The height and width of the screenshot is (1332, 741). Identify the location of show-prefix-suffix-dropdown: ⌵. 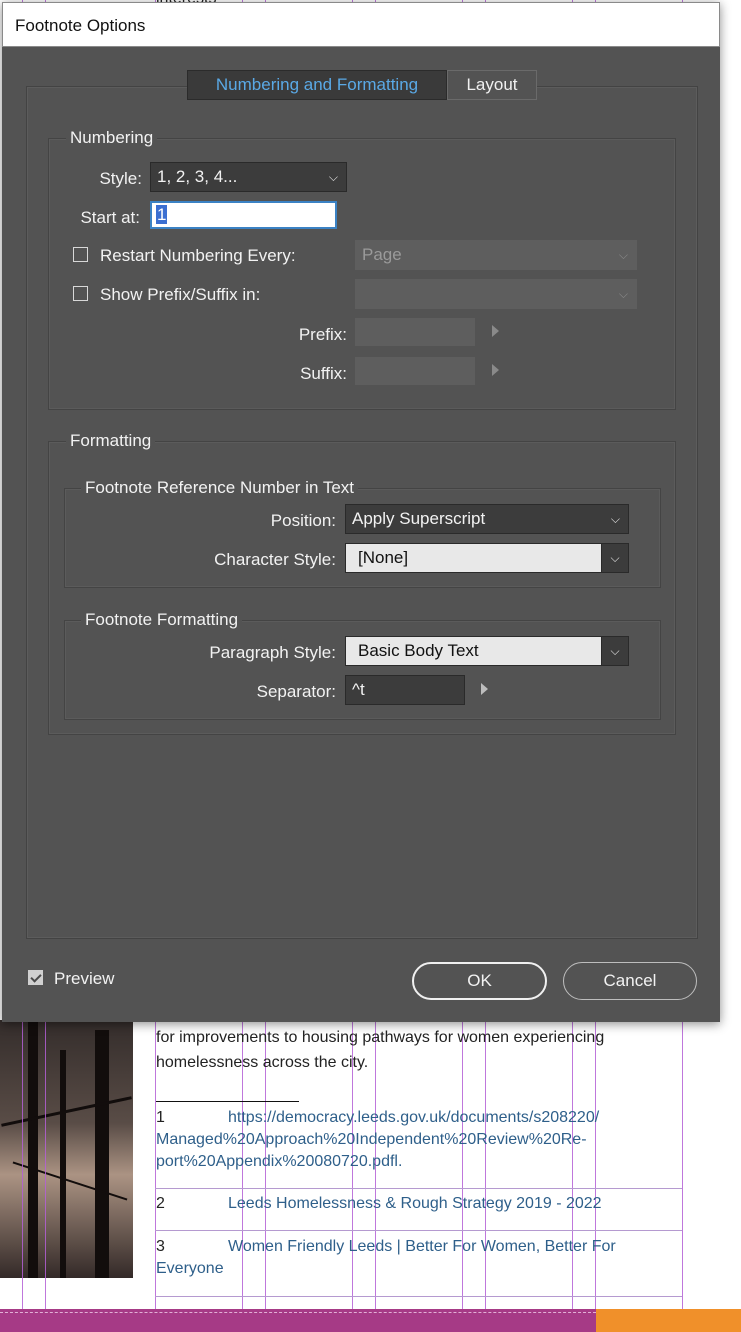
(496, 294).